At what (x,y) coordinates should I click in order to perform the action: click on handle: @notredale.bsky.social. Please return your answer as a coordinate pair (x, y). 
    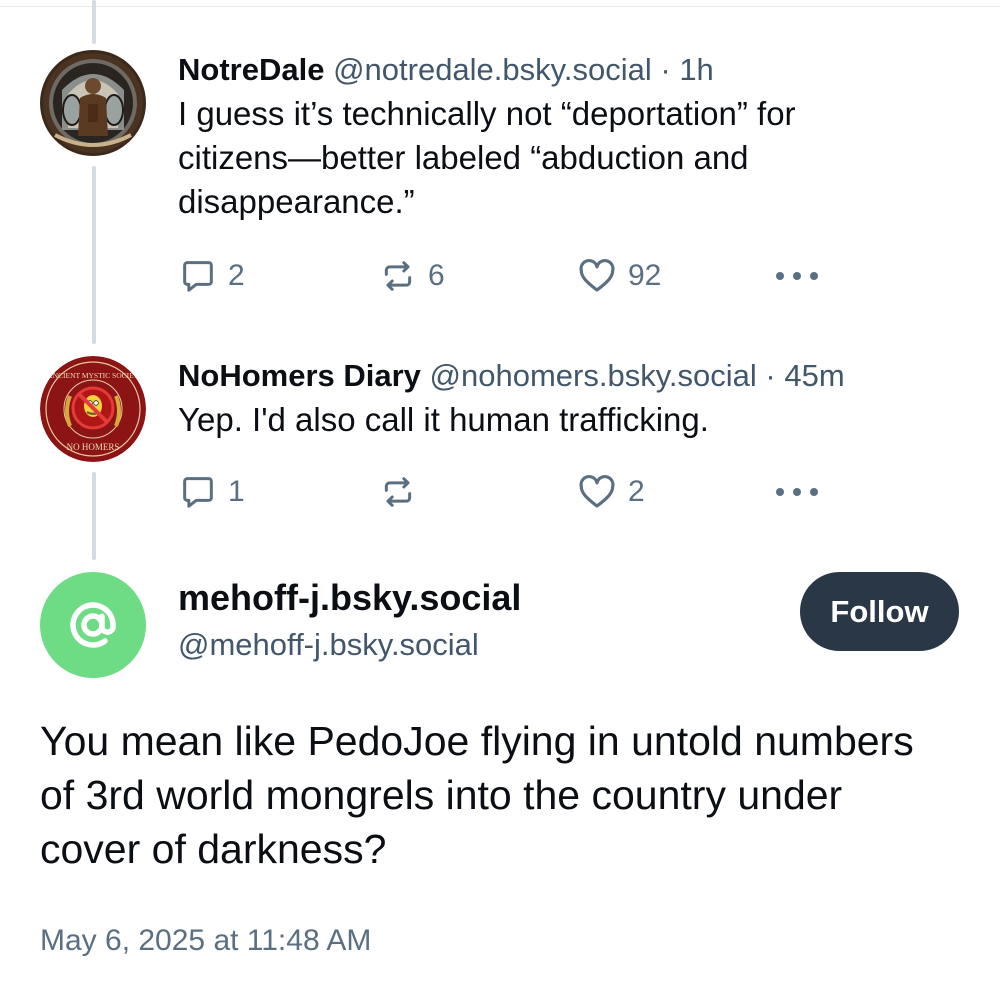
    Looking at the image, I should click on (492, 69).